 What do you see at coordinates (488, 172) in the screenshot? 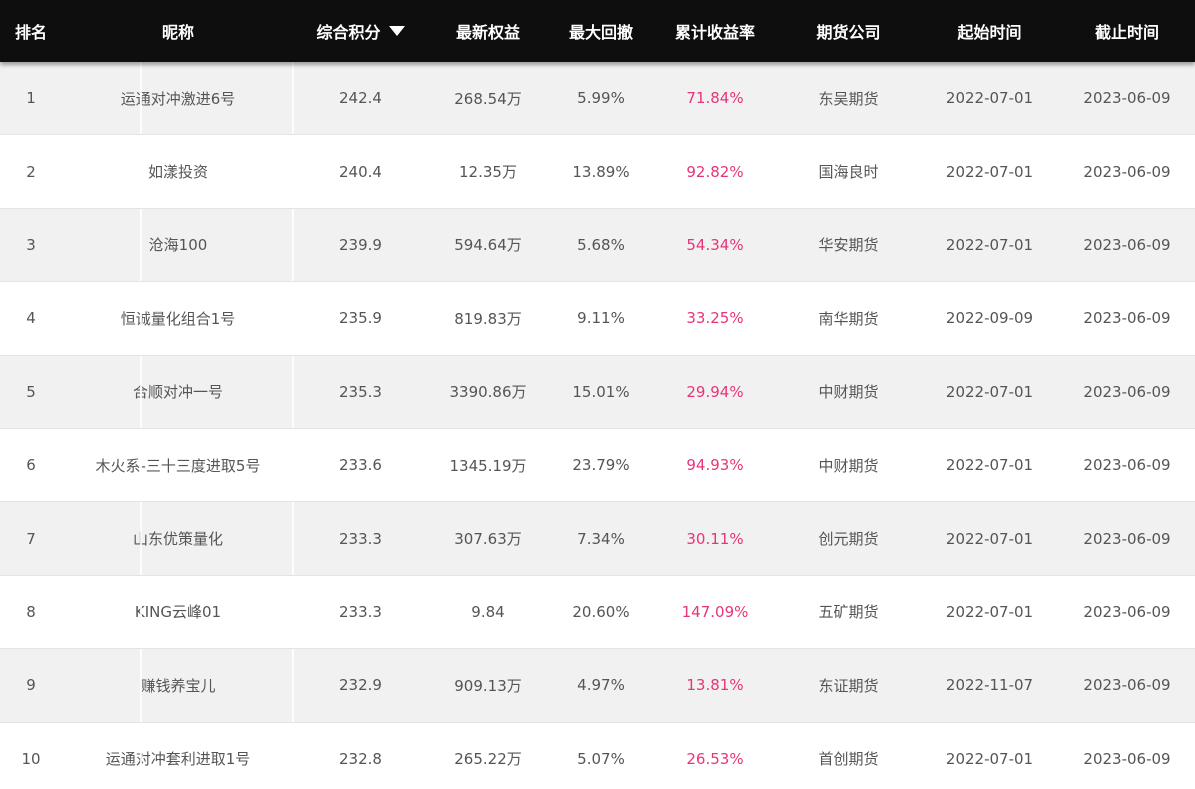
I see `equity-cell: 12.35万` at bounding box center [488, 172].